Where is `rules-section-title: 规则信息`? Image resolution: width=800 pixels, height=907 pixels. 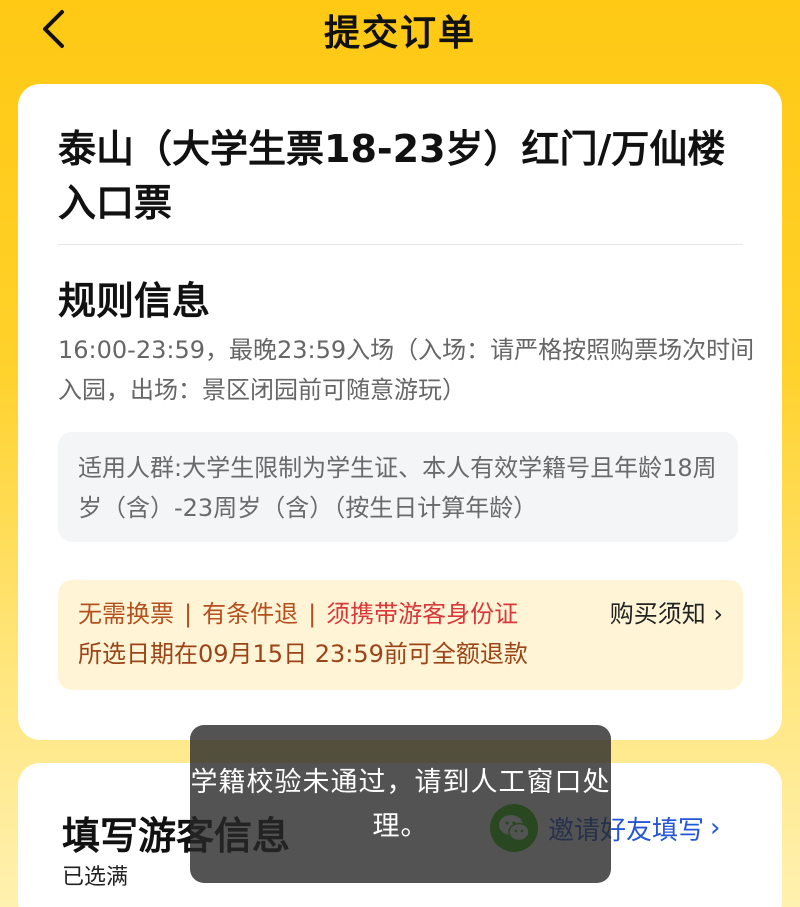
rules-section-title: 规则信息 is located at coordinates (134, 301).